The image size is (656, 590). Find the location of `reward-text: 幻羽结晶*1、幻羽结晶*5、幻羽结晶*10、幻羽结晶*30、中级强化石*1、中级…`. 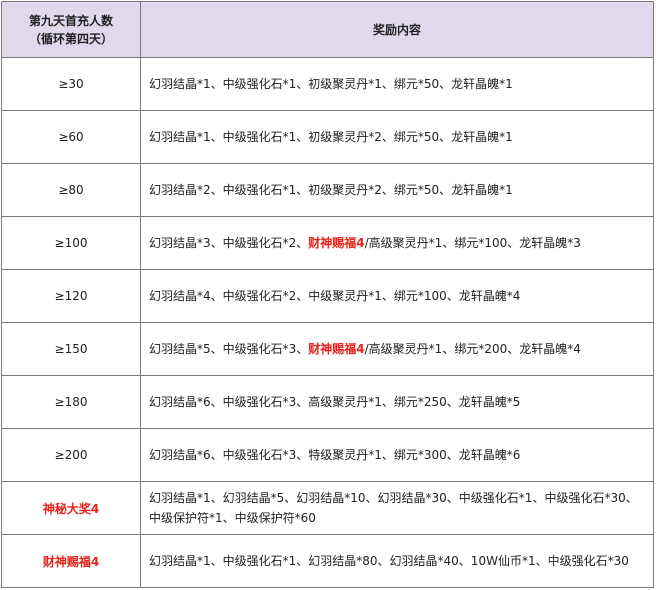

reward-text: 幻羽结晶*1、幻羽结晶*5、幻羽结晶*10、幻羽结晶*30、中级强化石*1、中级… is located at coordinates (393, 508).